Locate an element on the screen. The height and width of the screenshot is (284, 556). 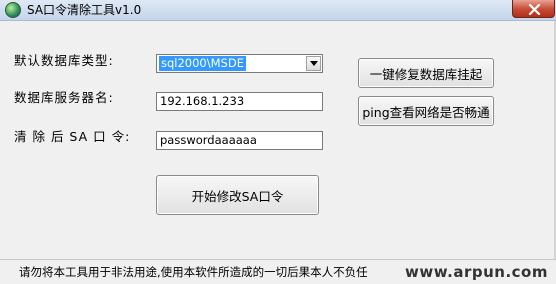
globe-icon is located at coordinates (13, 10).